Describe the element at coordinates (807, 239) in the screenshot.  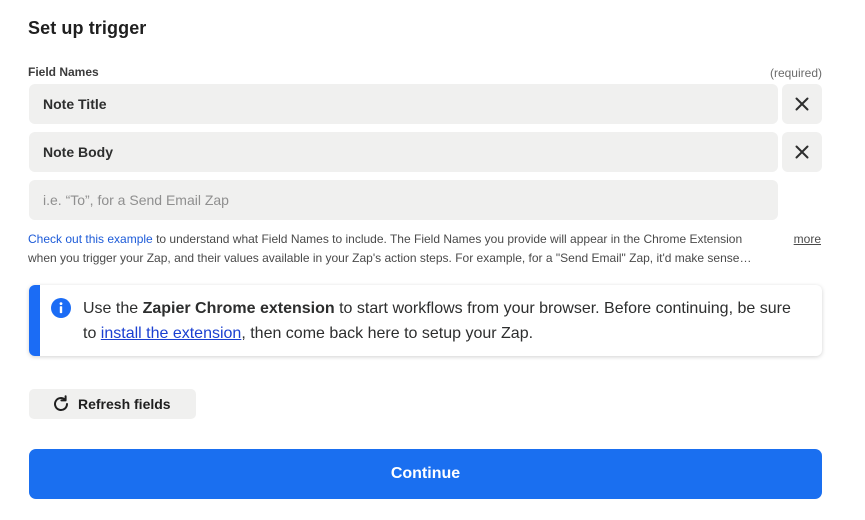
I see `more-link: more` at that location.